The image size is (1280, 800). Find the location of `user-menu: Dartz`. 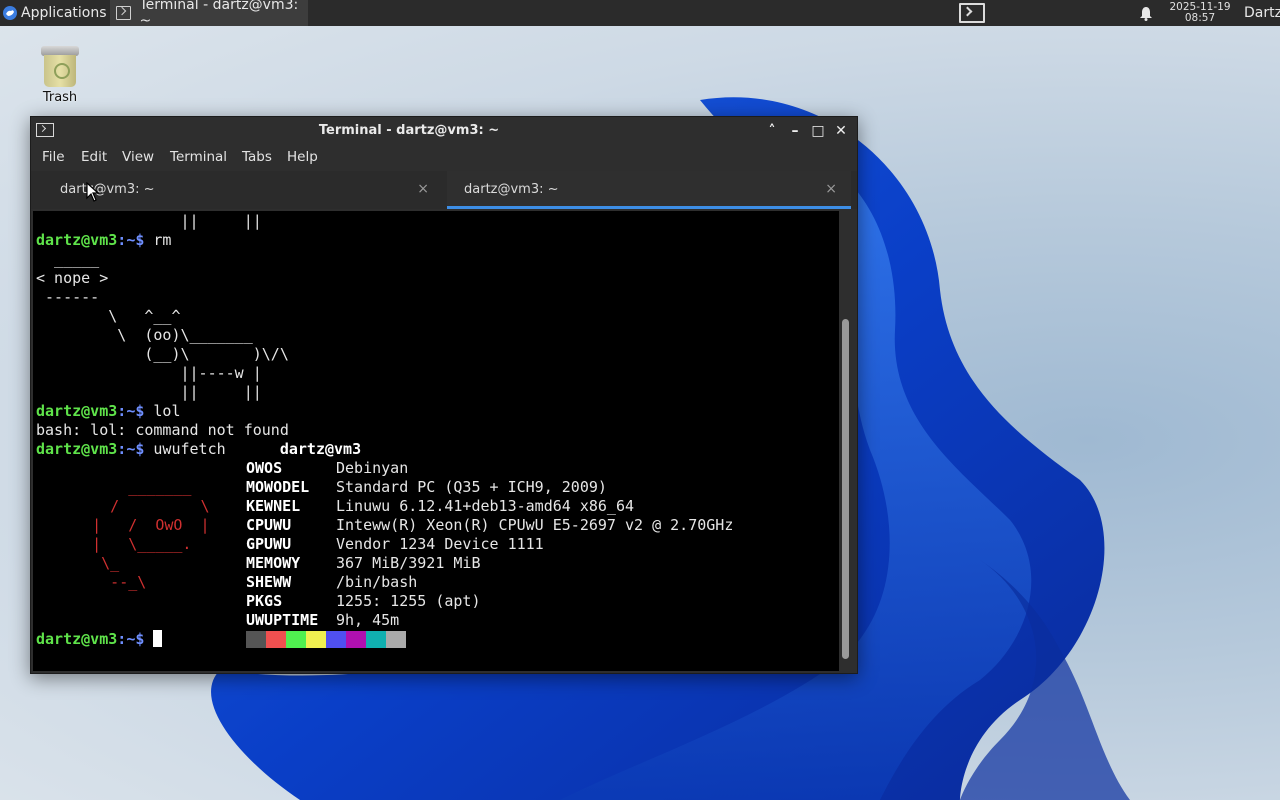

user-menu: Dartz is located at coordinates (1262, 13).